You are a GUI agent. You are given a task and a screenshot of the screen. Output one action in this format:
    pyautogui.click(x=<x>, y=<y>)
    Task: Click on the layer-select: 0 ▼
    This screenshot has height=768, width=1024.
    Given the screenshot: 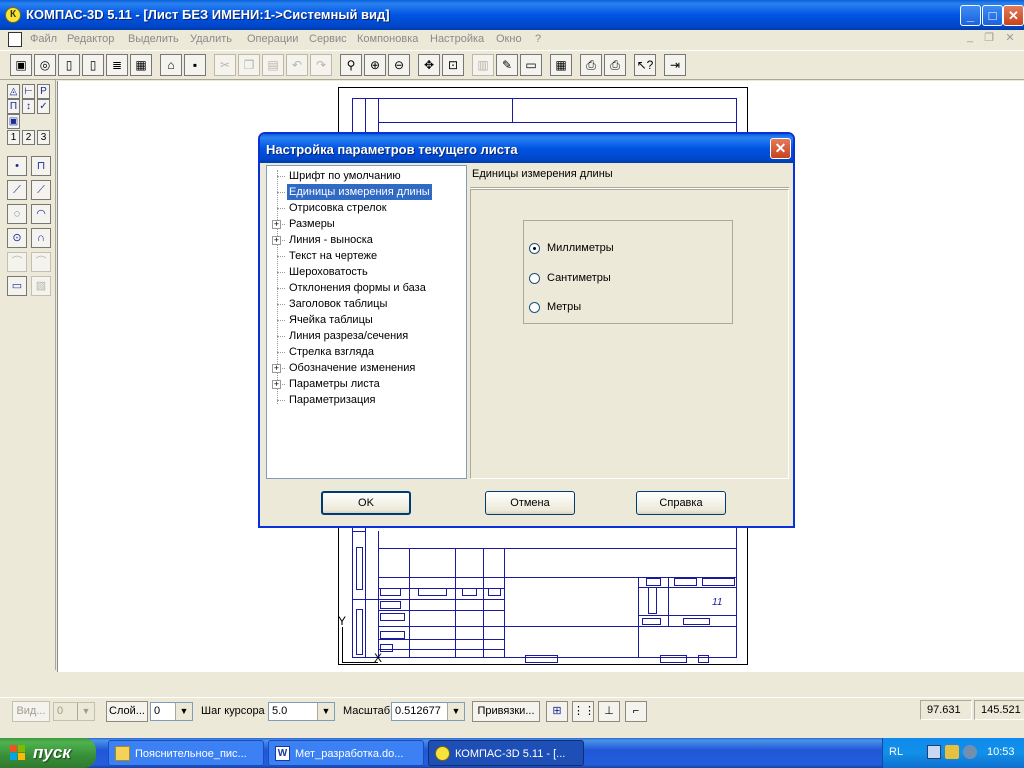 What is the action you would take?
    pyautogui.click(x=171, y=711)
    